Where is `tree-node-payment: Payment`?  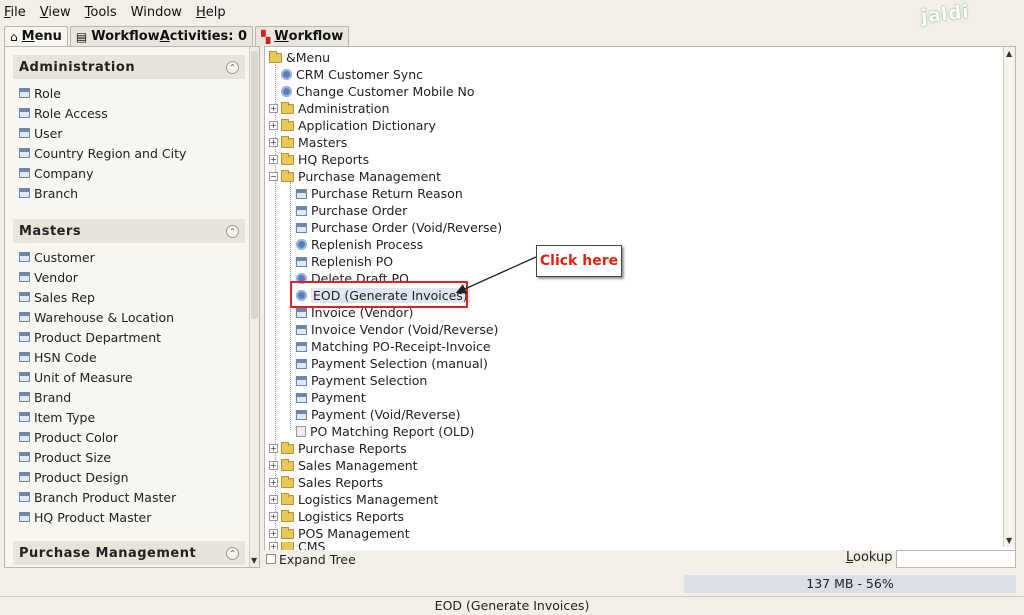 tree-node-payment: Payment is located at coordinates (331, 397).